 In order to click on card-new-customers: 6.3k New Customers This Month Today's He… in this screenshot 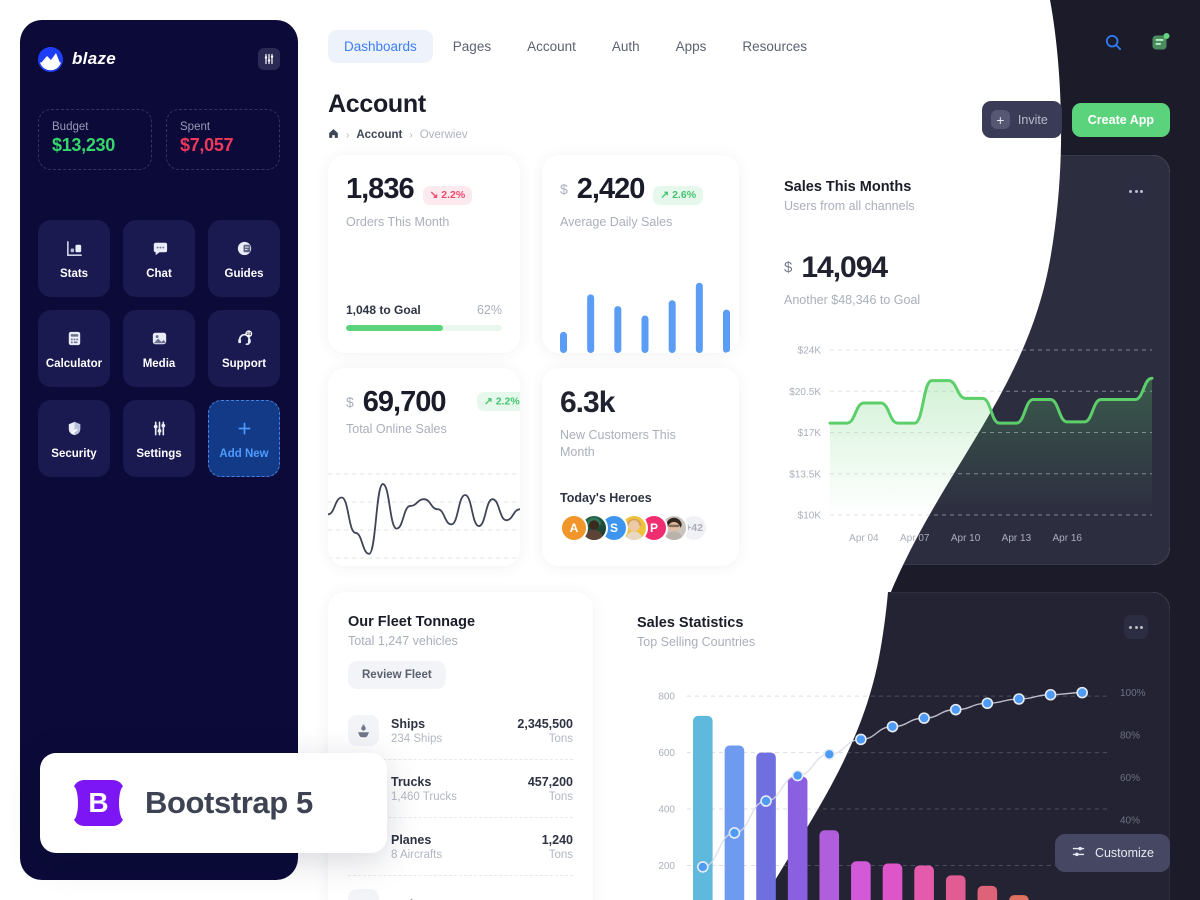, I will do `click(640, 467)`.